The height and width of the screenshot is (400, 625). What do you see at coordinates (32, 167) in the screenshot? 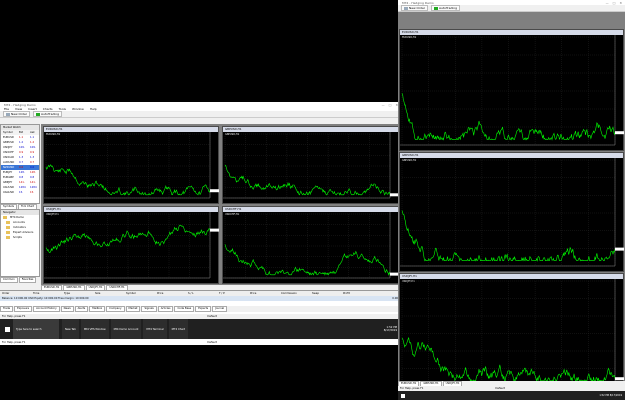
I see `ask-cell: 0.6` at bounding box center [32, 167].